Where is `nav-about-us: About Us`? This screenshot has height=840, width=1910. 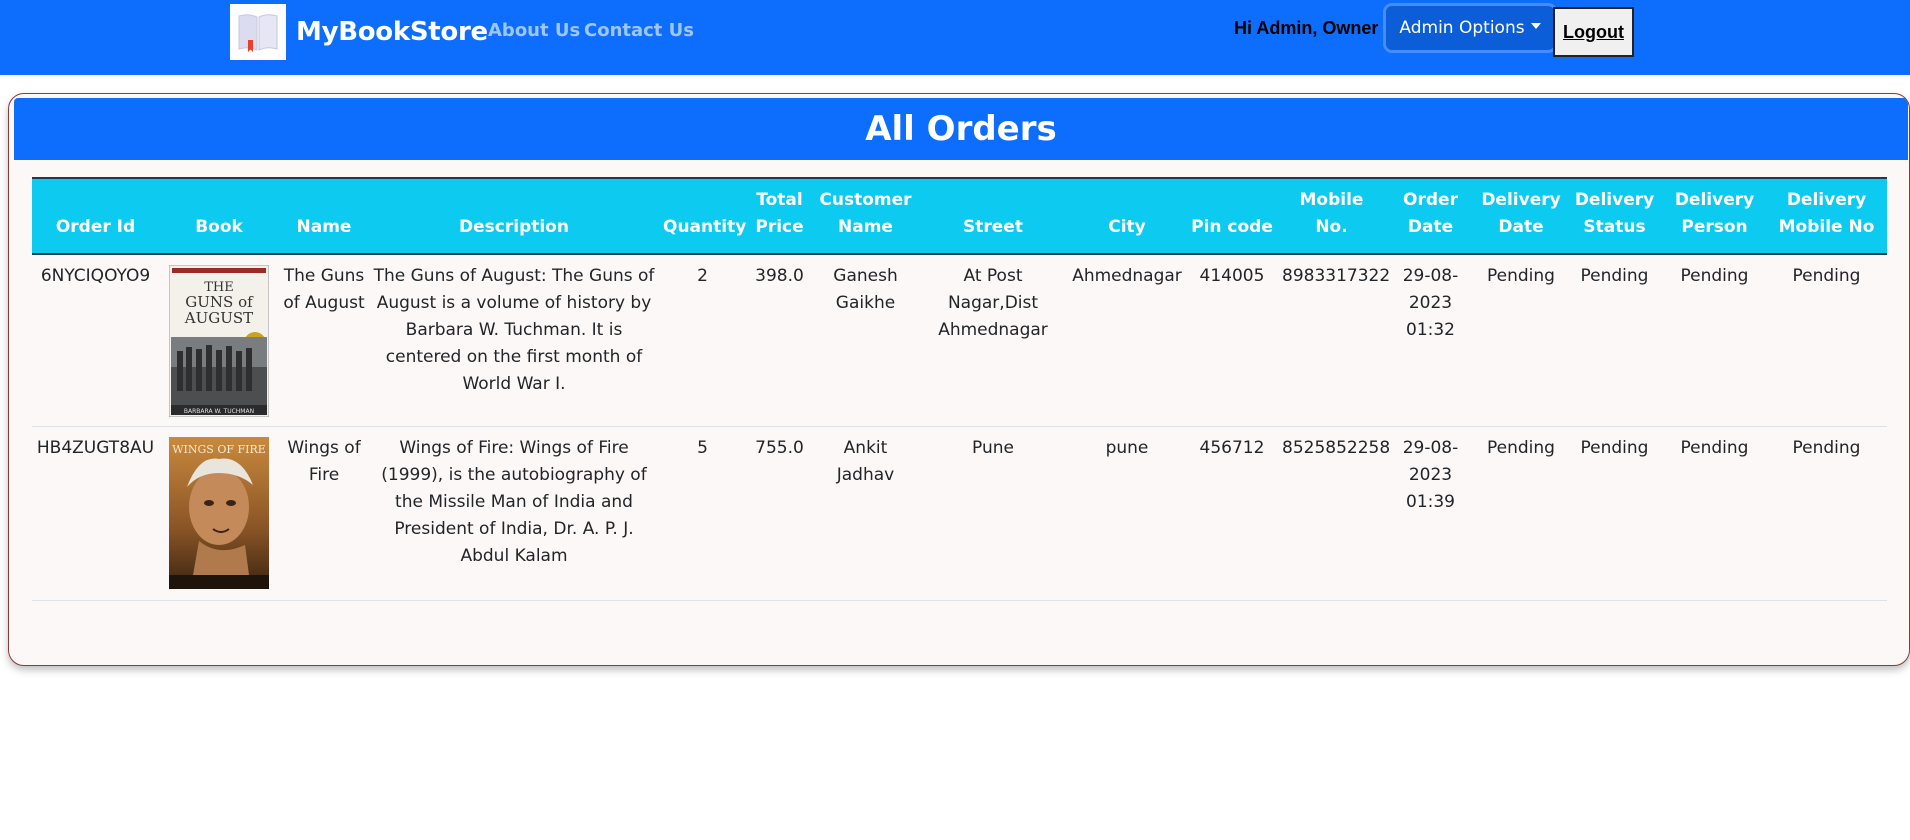
nav-about-us: About Us is located at coordinates (534, 30).